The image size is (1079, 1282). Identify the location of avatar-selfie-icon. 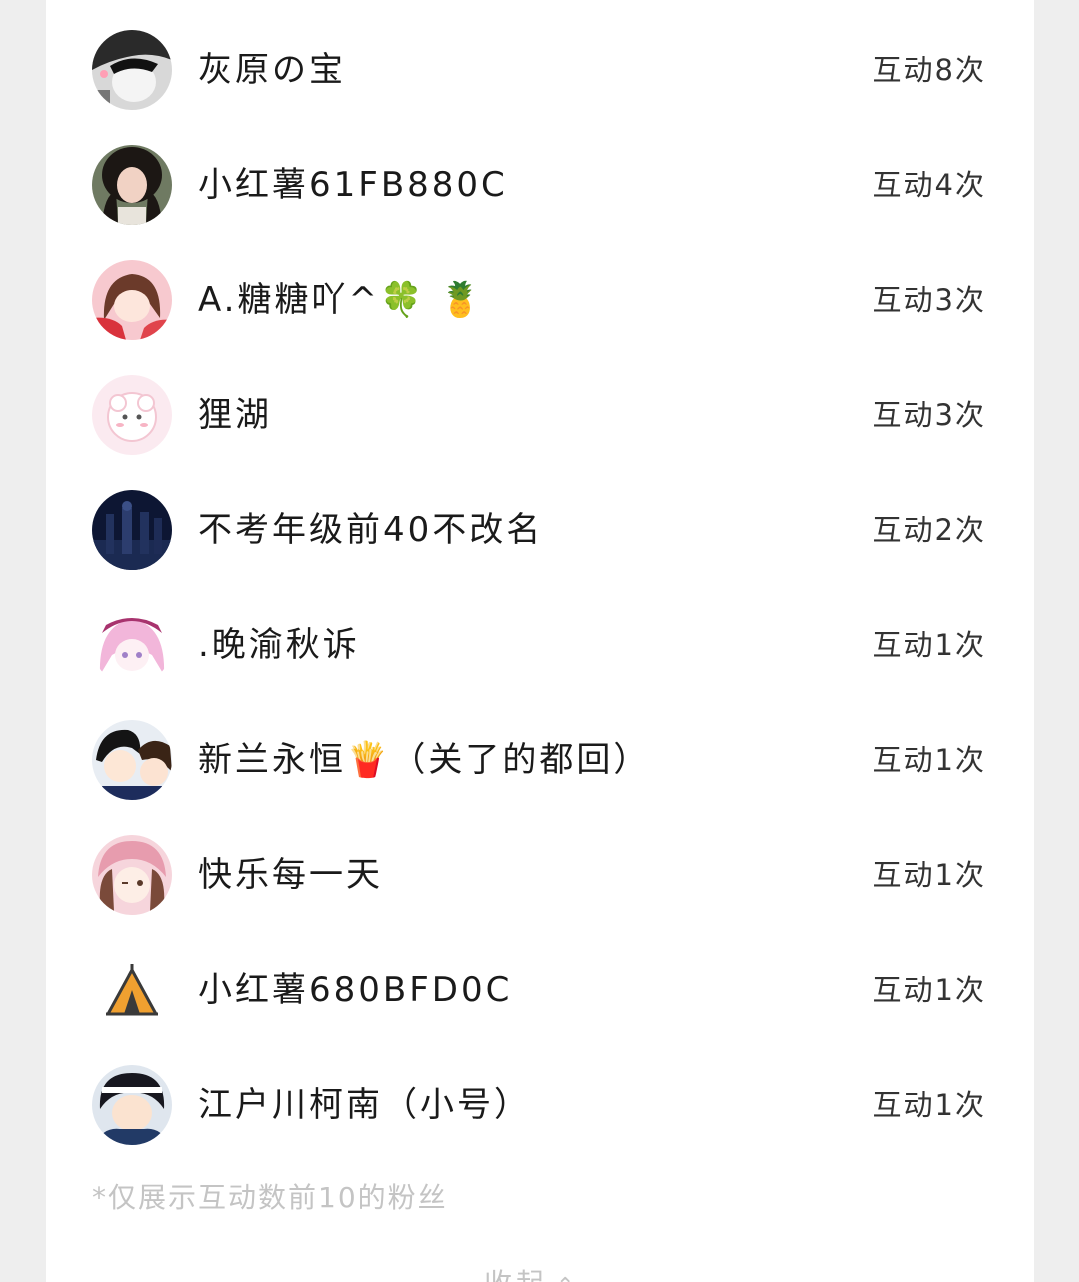
(132, 185).